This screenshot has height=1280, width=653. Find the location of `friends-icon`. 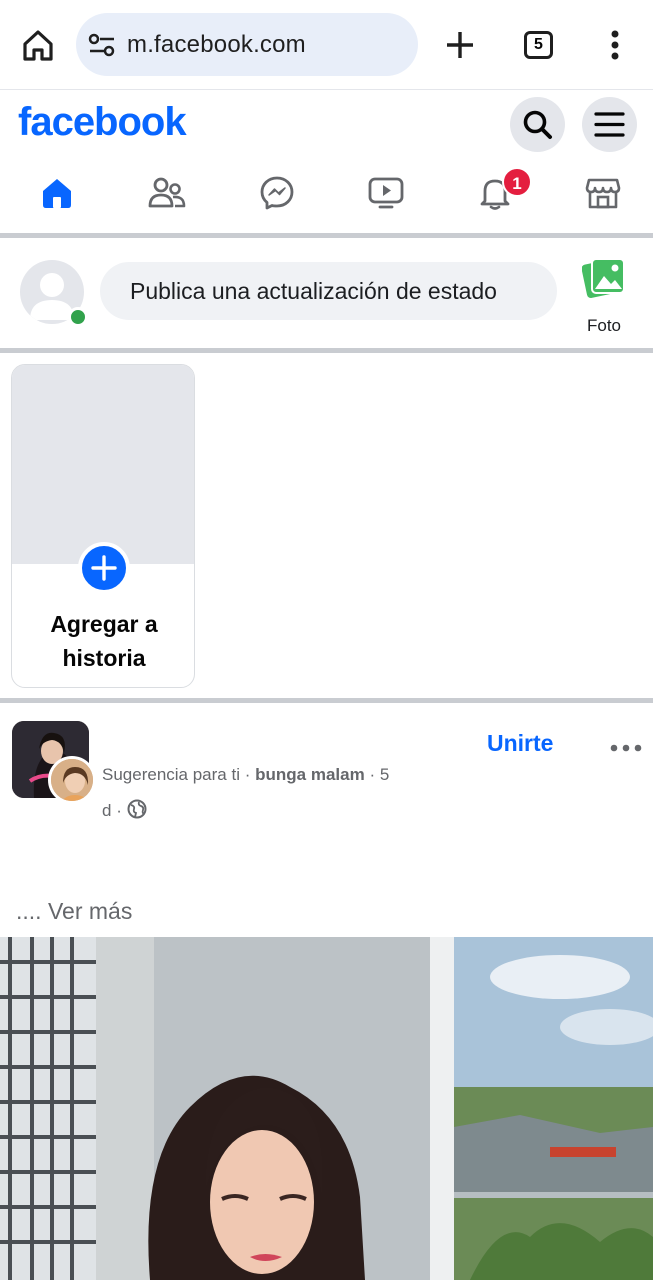

friends-icon is located at coordinates (167, 192).